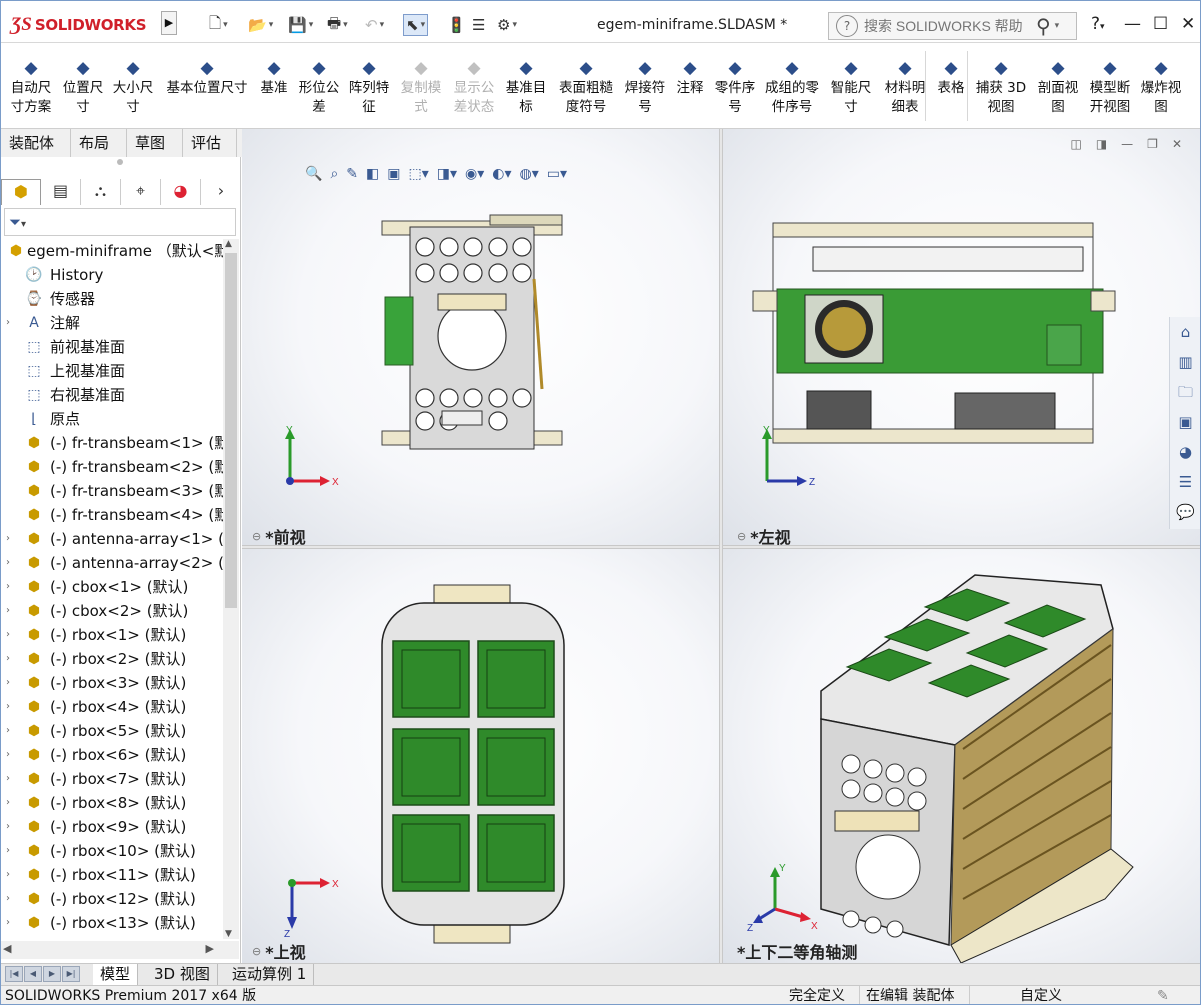 This screenshot has width=1201, height=1005. I want to click on view-settings-icon: ▭▾, so click(557, 174).